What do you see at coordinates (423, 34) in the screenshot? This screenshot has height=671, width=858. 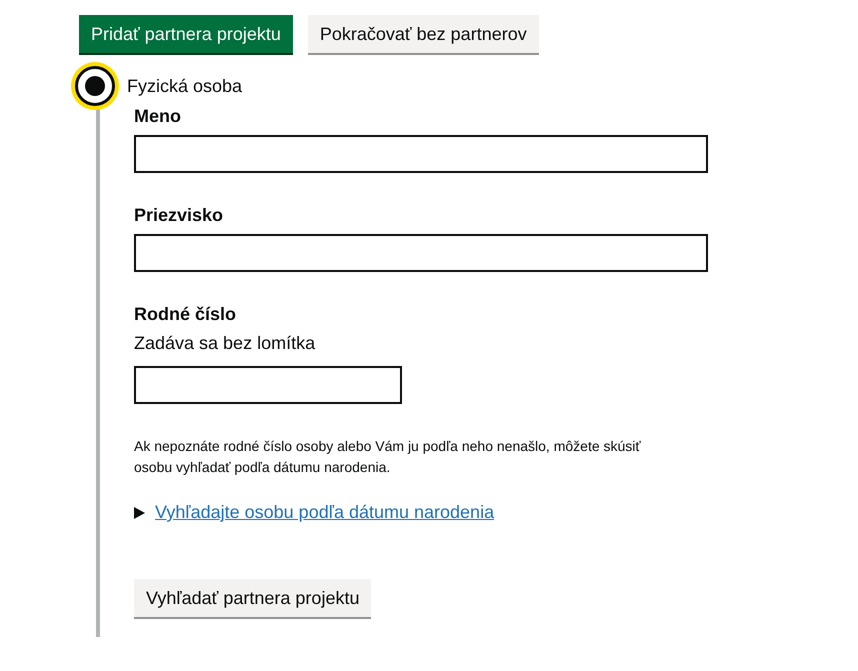 I see `continue-button: Pokračovať bez partnerov` at bounding box center [423, 34].